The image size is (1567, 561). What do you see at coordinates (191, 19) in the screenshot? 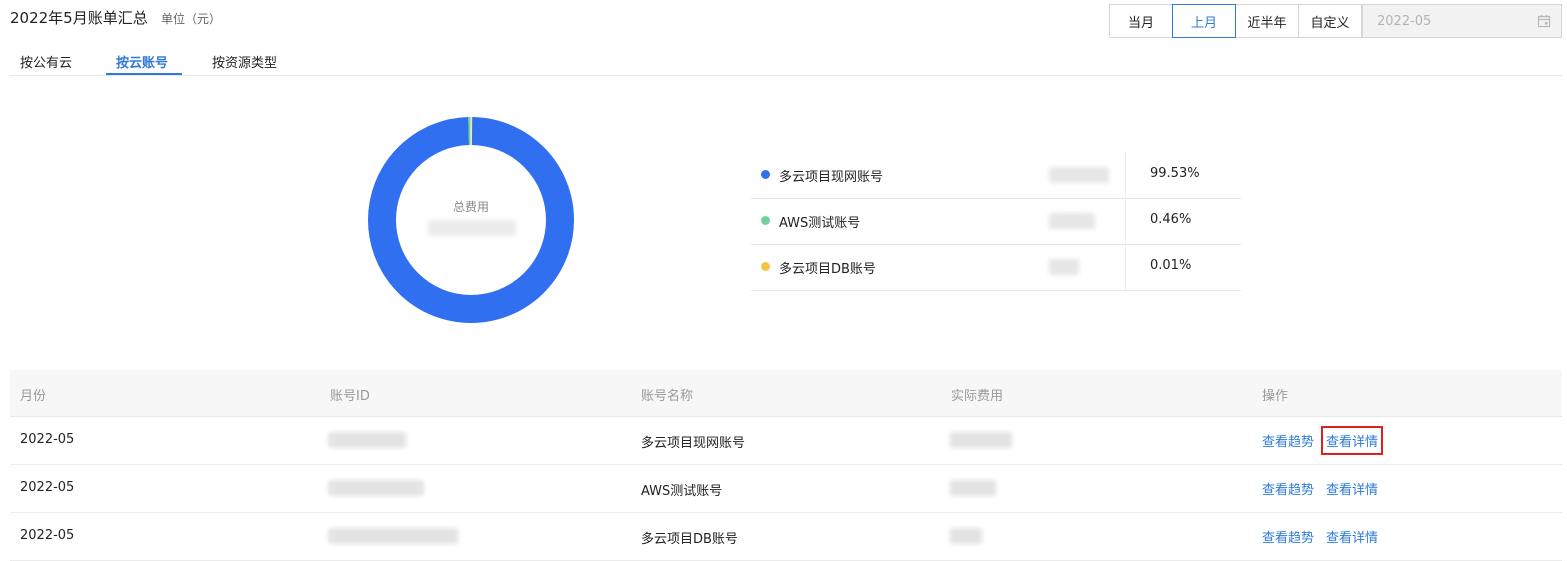
I see `unit-label: 单位（元）` at bounding box center [191, 19].